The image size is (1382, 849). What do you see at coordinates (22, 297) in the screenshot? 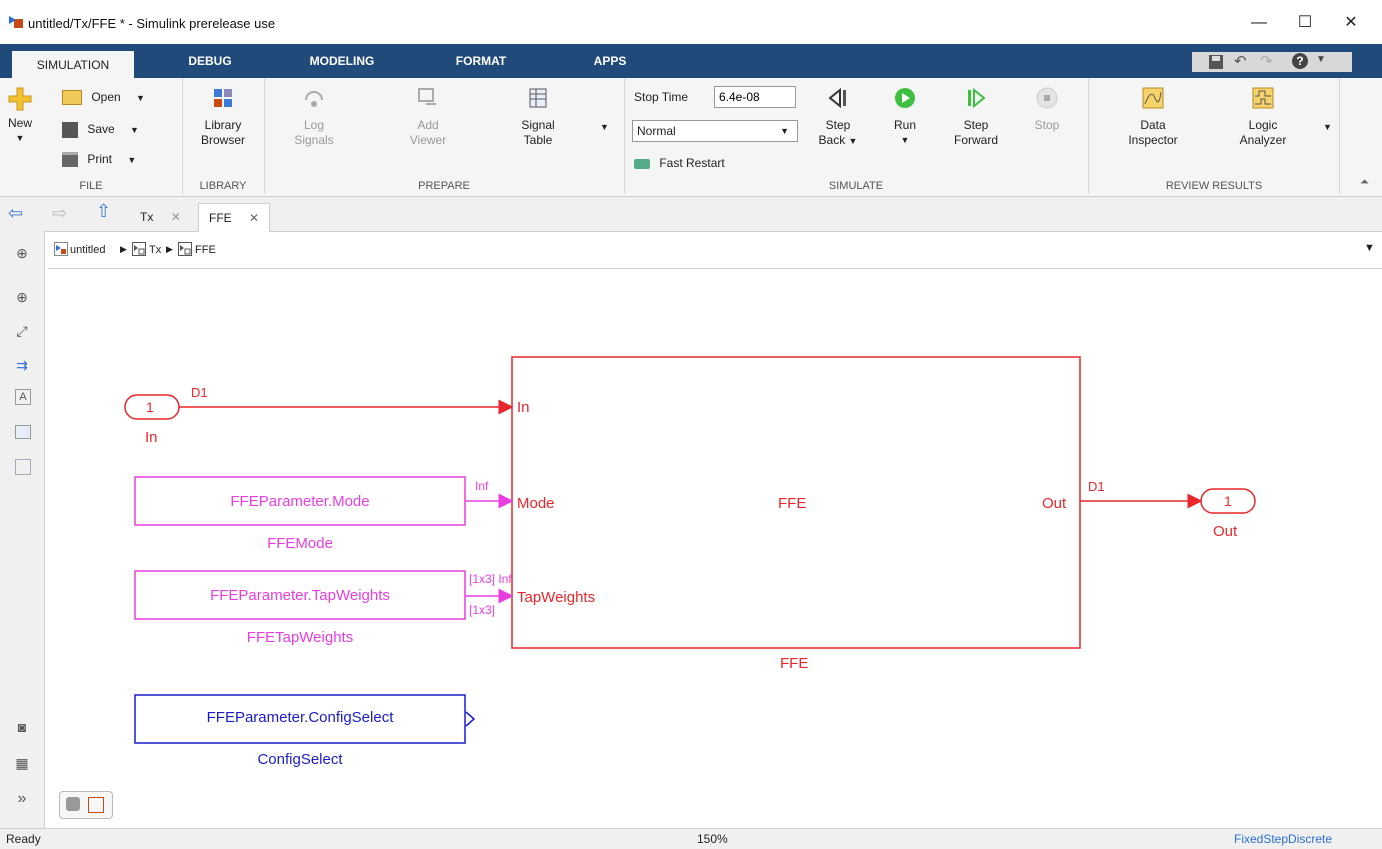
I see `zoom-icon: ⊕` at bounding box center [22, 297].